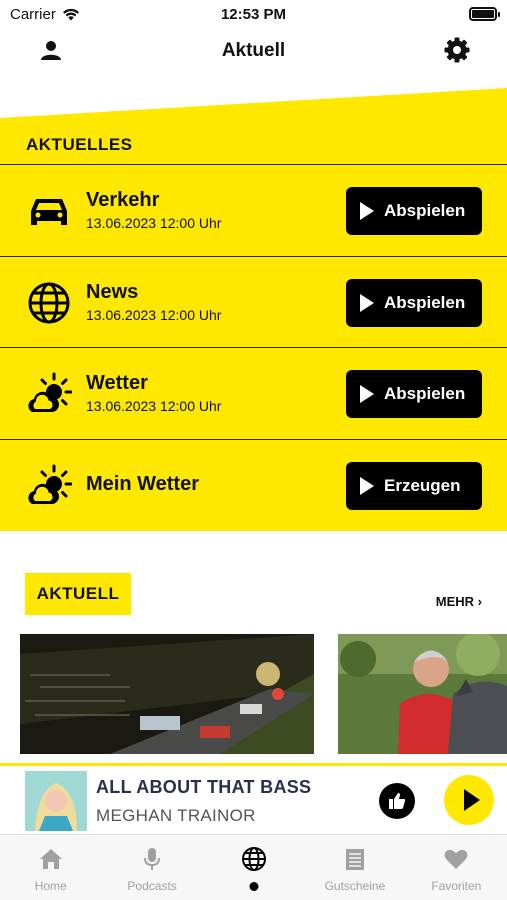 The height and width of the screenshot is (900, 507). I want to click on accident-night-photo, so click(167, 694).